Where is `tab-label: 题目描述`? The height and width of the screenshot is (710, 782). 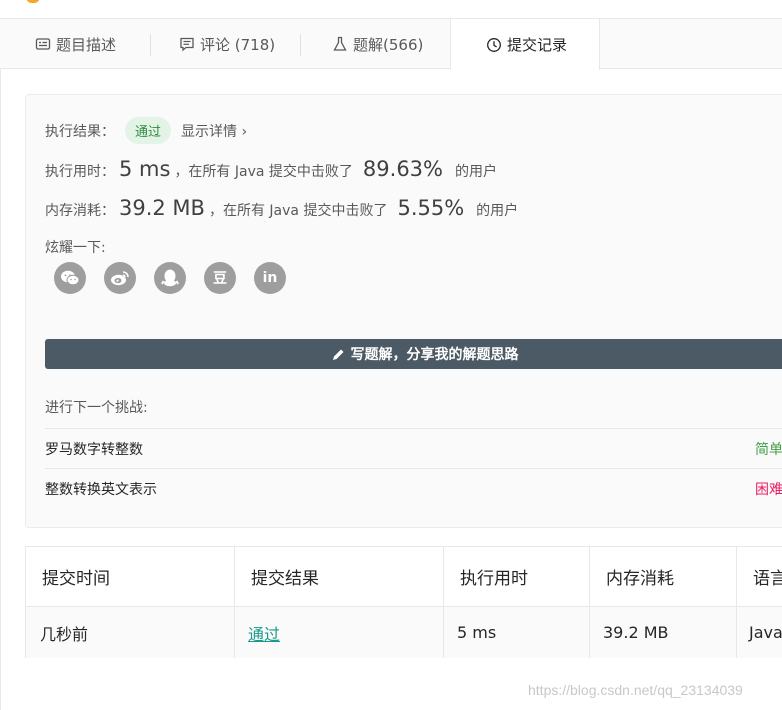 tab-label: 题目描述 is located at coordinates (86, 44).